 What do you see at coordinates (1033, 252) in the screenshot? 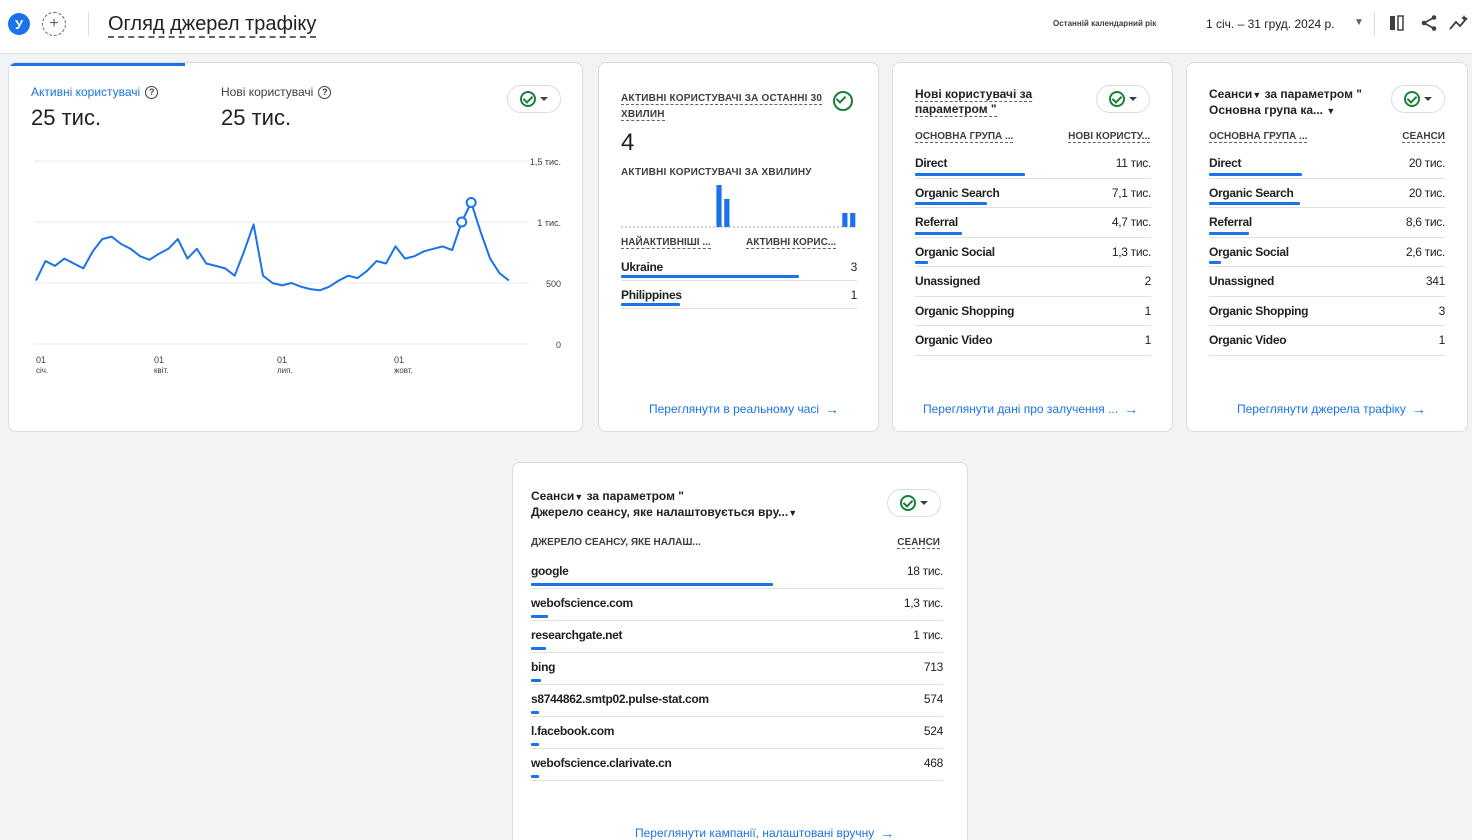
I see `table-row: Organic Social 1,3 тис.` at bounding box center [1033, 252].